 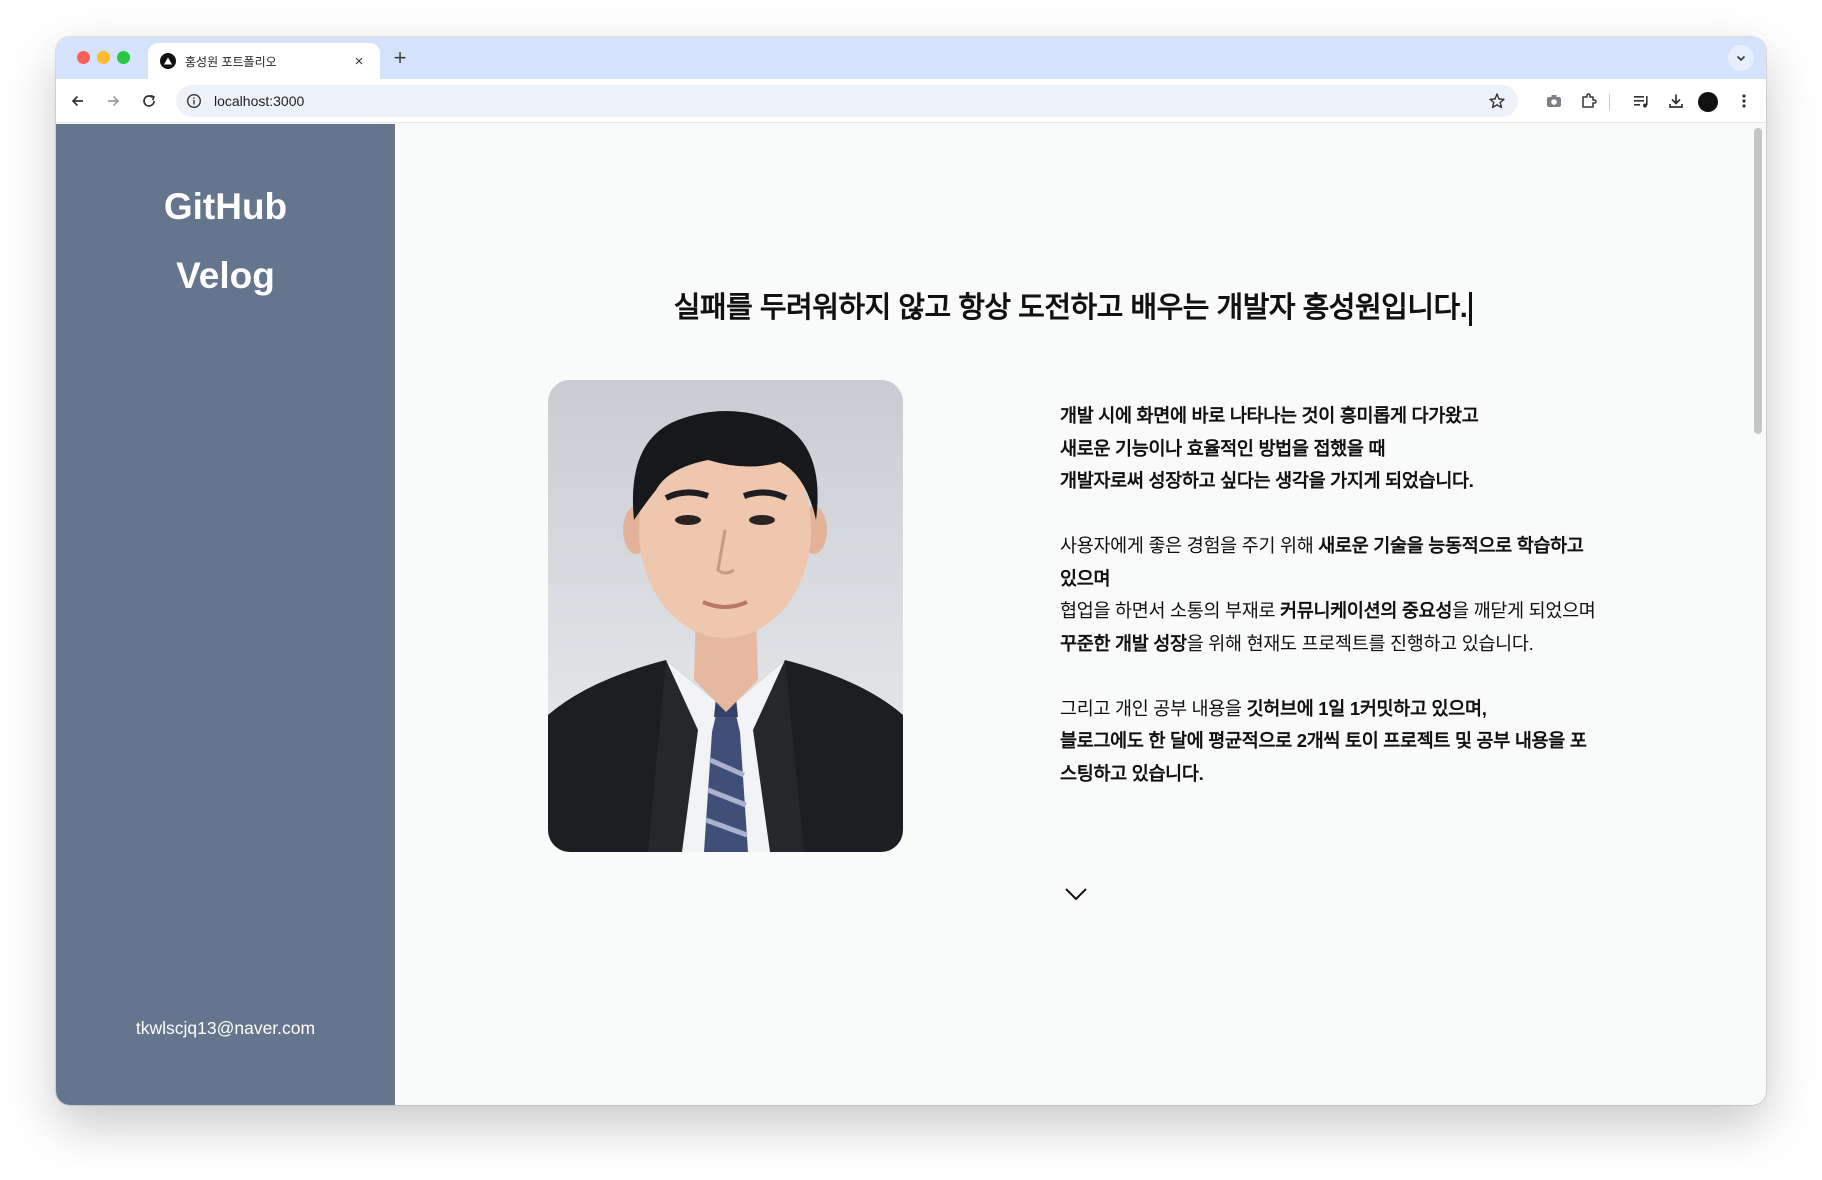 I want to click on github-link: GitHub, so click(x=225, y=207).